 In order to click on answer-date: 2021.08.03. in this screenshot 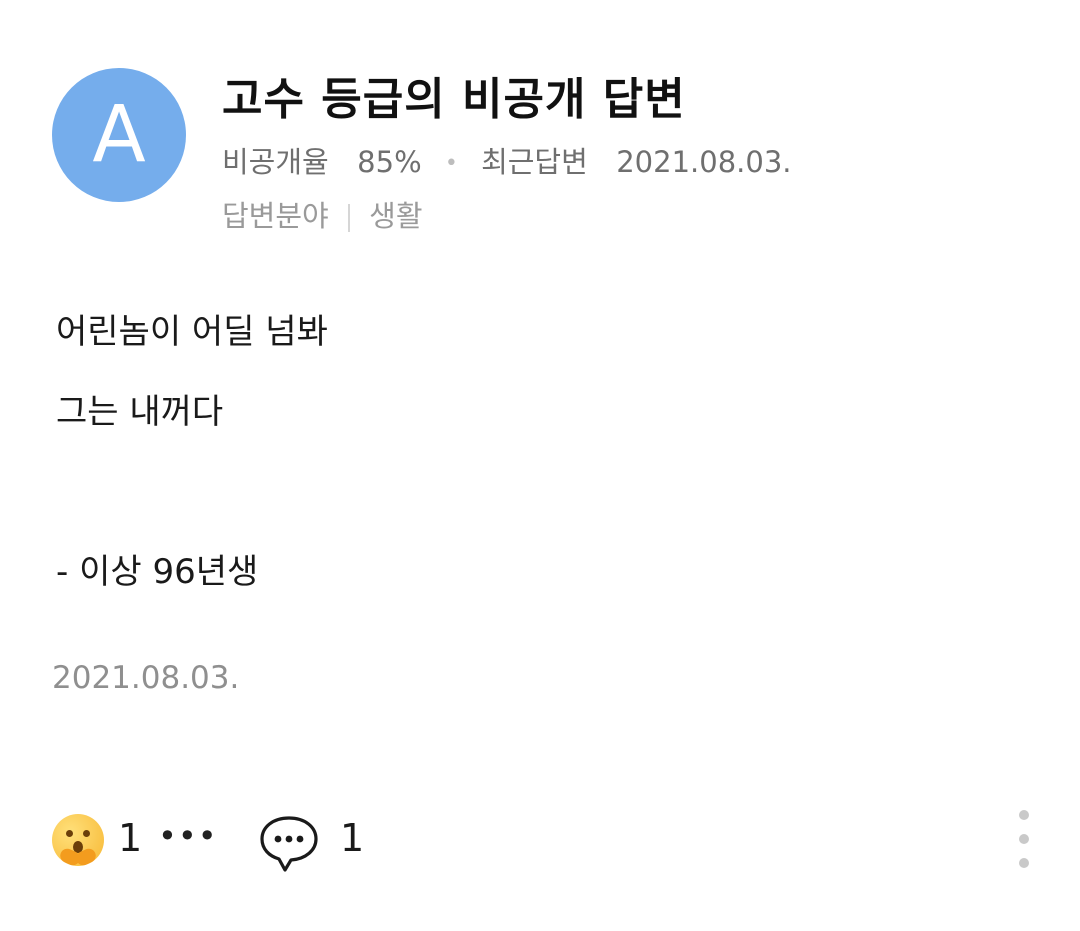, I will do `click(146, 678)`.